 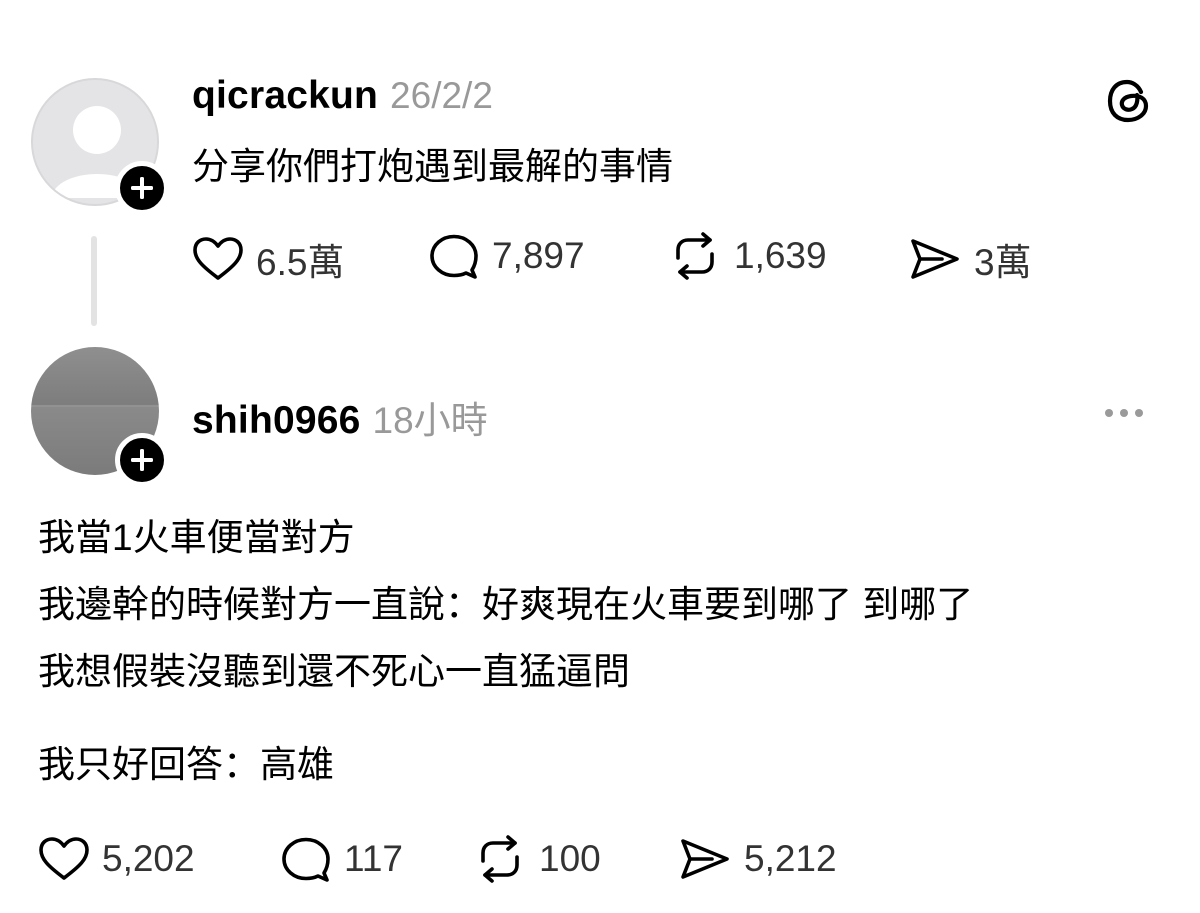 I want to click on post-text-line: 我只好回答：高雄, so click(x=186, y=764).